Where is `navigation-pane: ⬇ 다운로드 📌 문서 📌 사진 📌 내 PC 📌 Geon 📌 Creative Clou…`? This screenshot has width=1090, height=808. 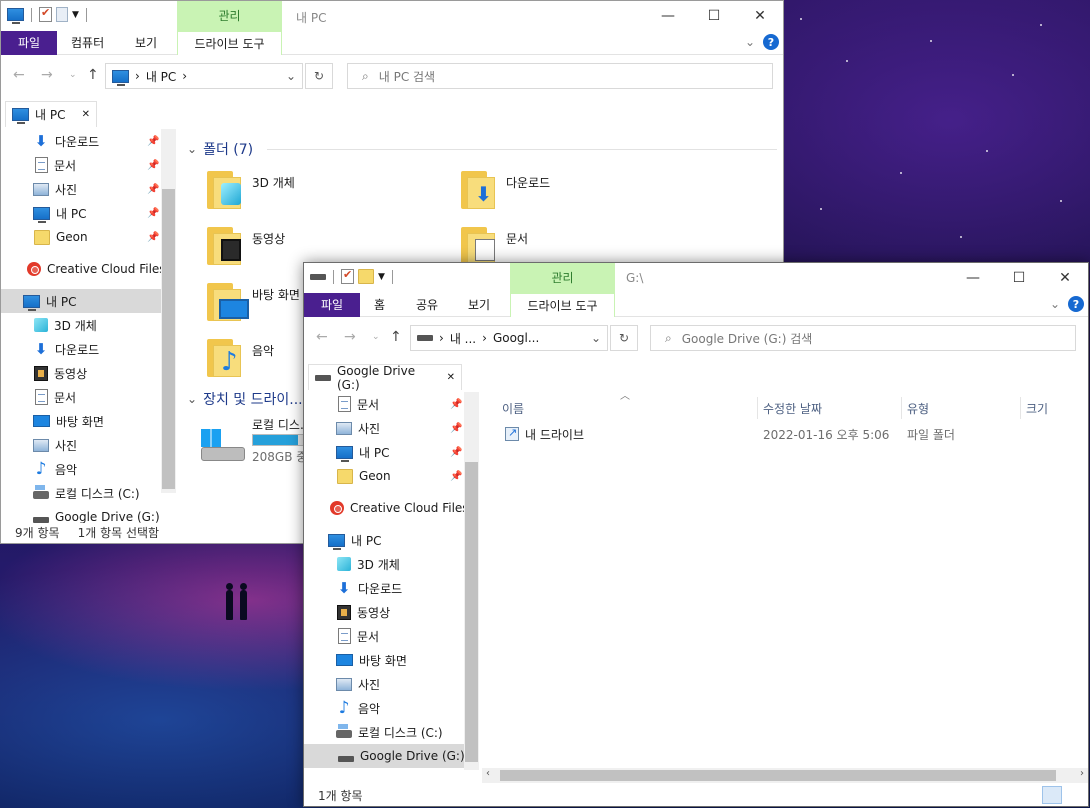
navigation-pane: ⬇ 다운로드 📌 문서 📌 사진 📌 내 PC 📌 Geon 📌 Creative Clou… is located at coordinates (81, 326).